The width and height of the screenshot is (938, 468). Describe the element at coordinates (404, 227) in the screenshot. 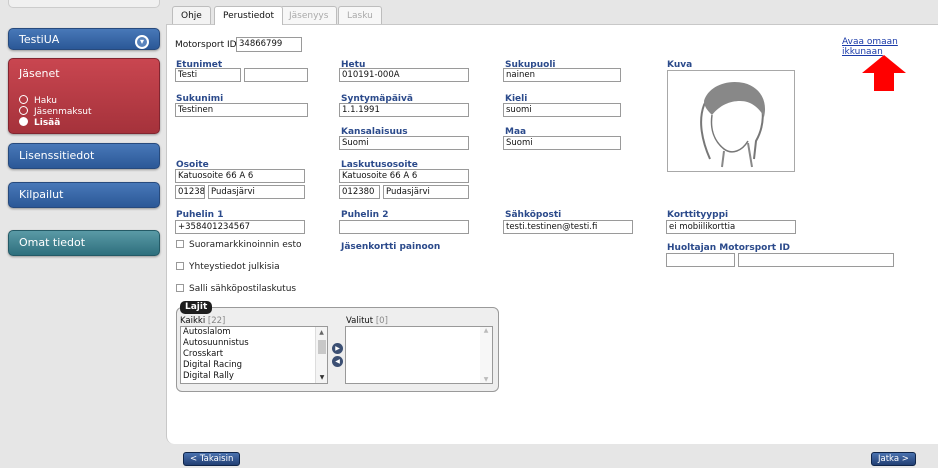

I see `phone2-field` at that location.